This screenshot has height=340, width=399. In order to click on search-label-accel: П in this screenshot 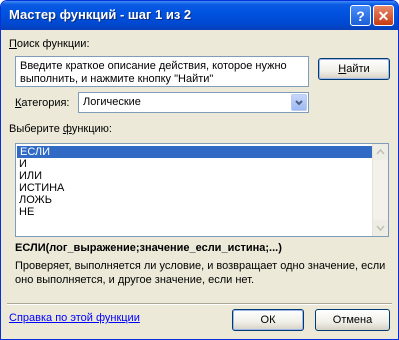, I will do `click(13, 44)`.